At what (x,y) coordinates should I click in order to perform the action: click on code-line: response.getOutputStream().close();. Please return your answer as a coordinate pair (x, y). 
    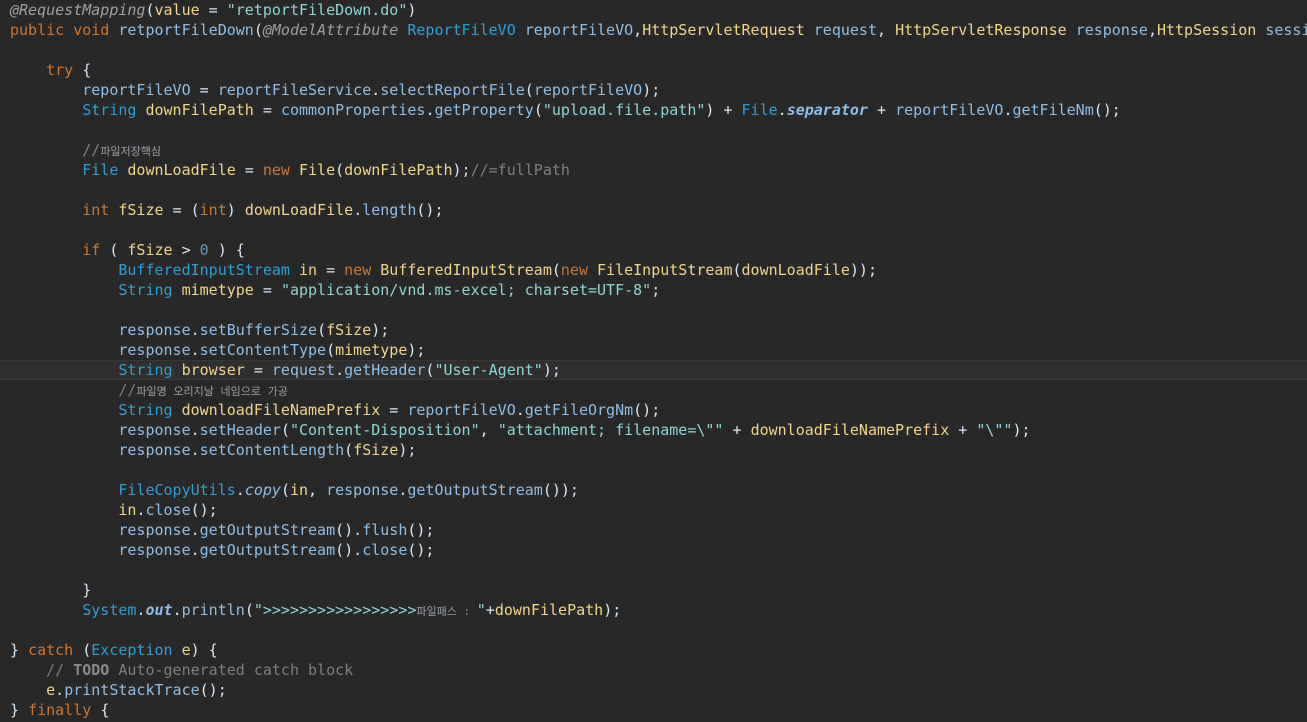
    Looking at the image, I should click on (653, 550).